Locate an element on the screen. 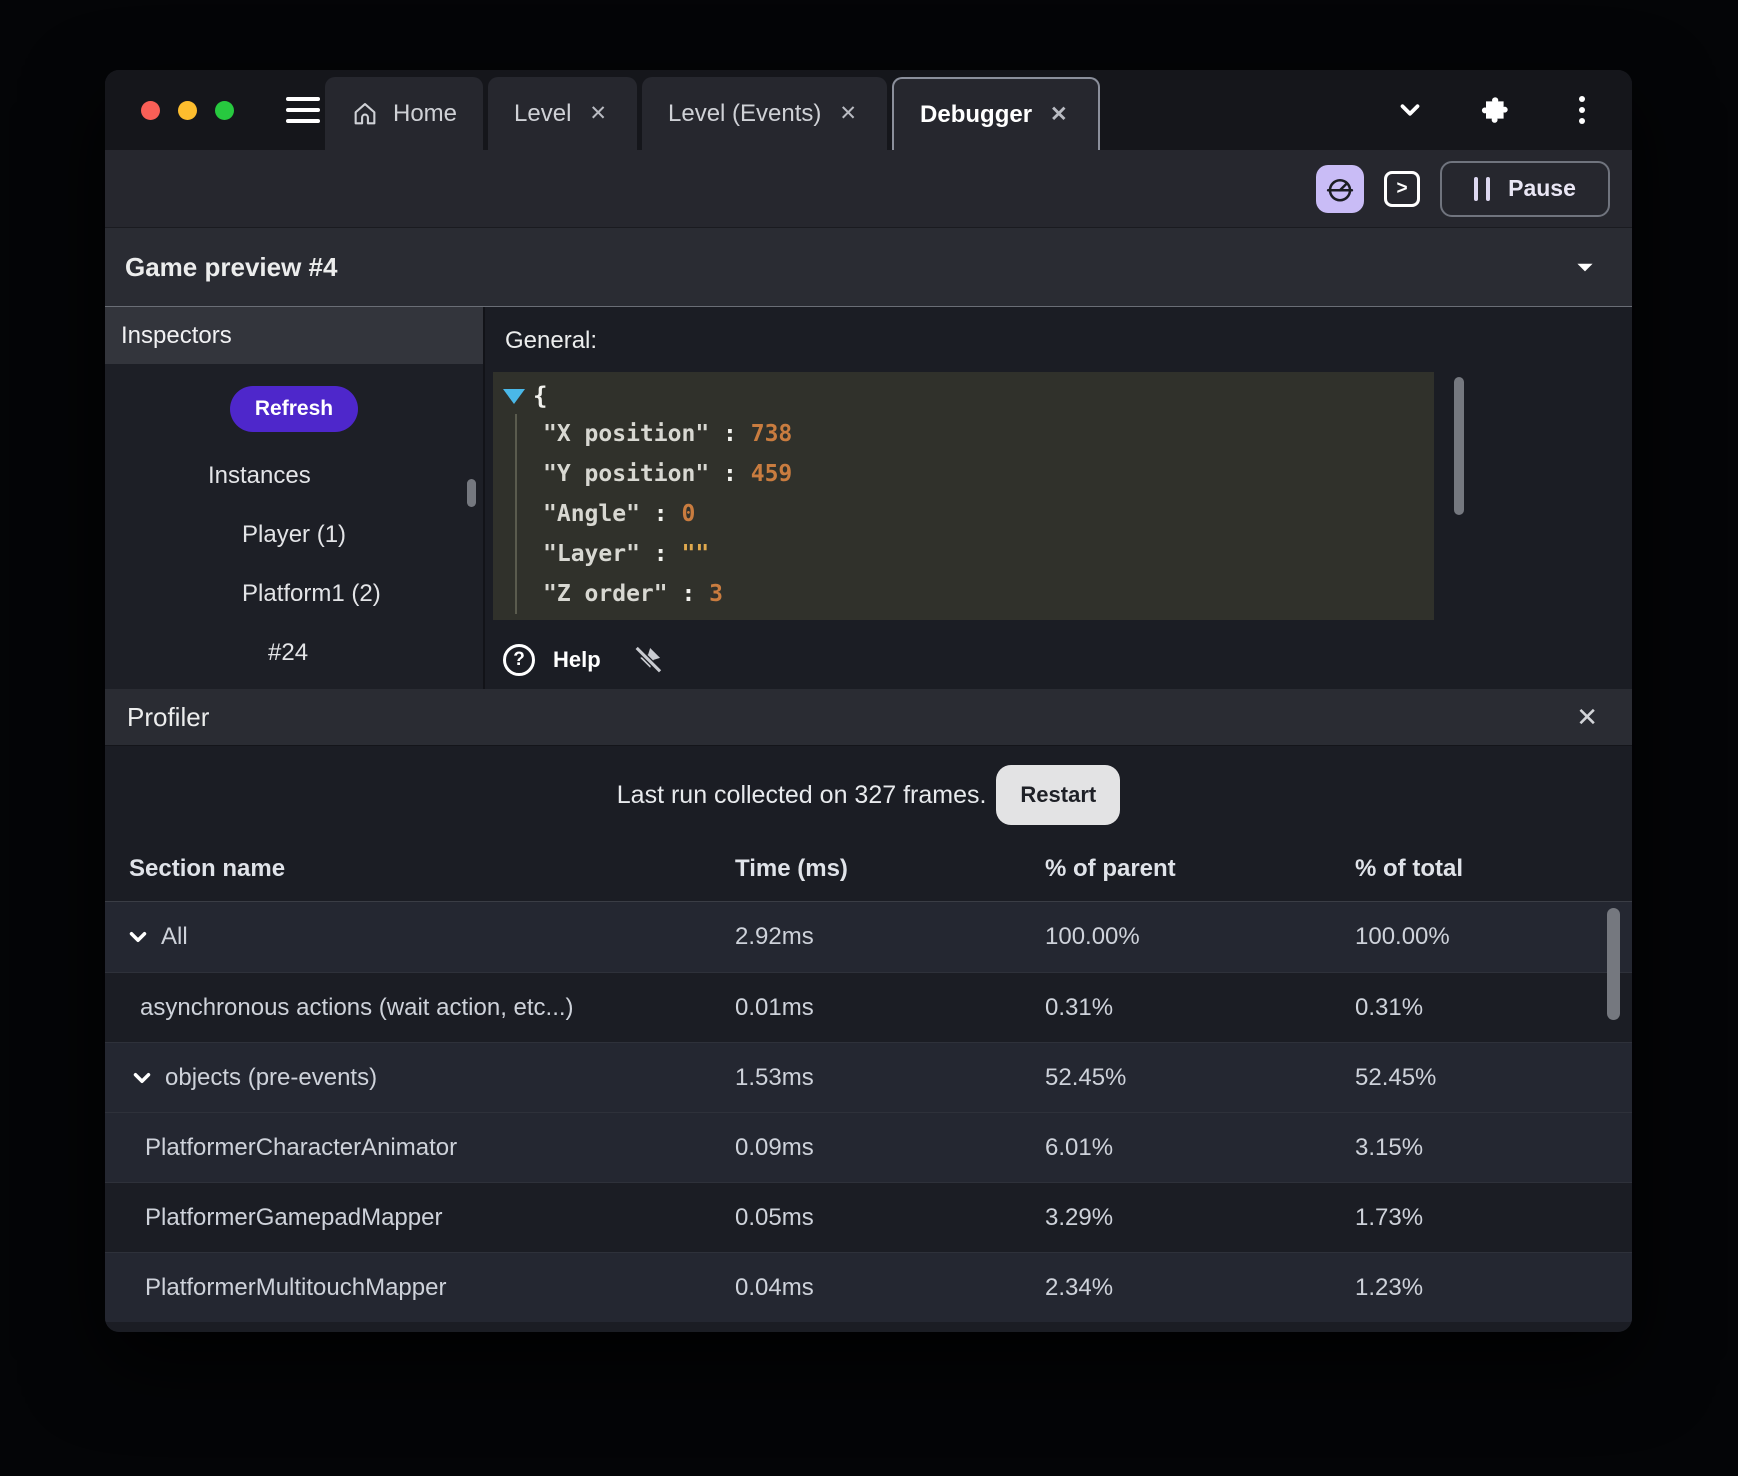 The height and width of the screenshot is (1476, 1738). more-options-icon is located at coordinates (1582, 110).